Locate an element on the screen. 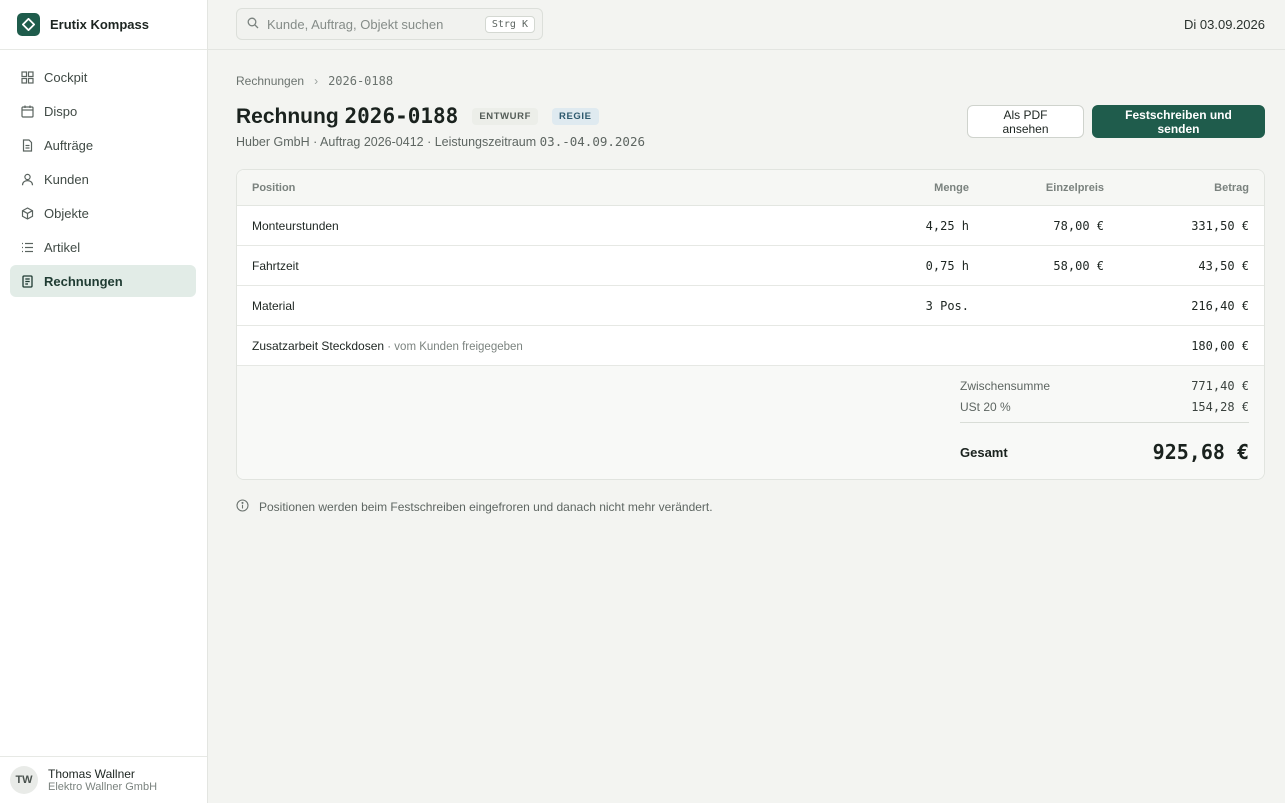  avatar: TW is located at coordinates (24, 780).